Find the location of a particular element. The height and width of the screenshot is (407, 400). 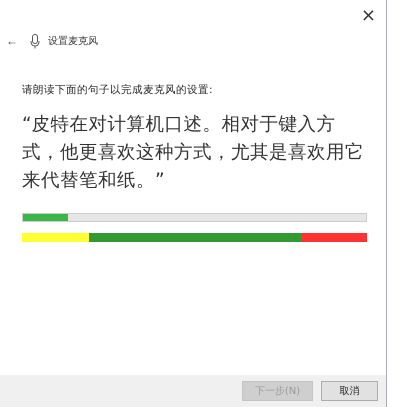

back-button: ← is located at coordinates (15, 41).